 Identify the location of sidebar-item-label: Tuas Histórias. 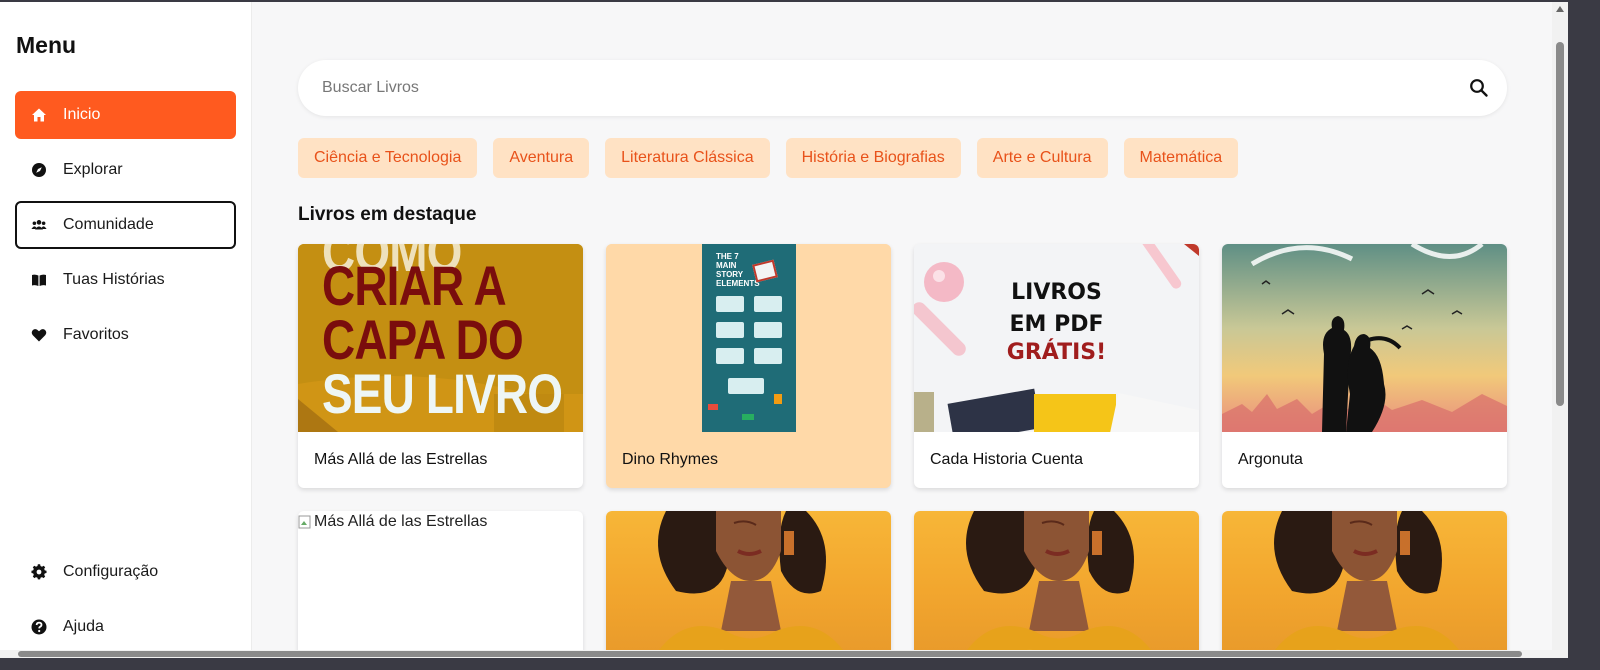
(114, 279).